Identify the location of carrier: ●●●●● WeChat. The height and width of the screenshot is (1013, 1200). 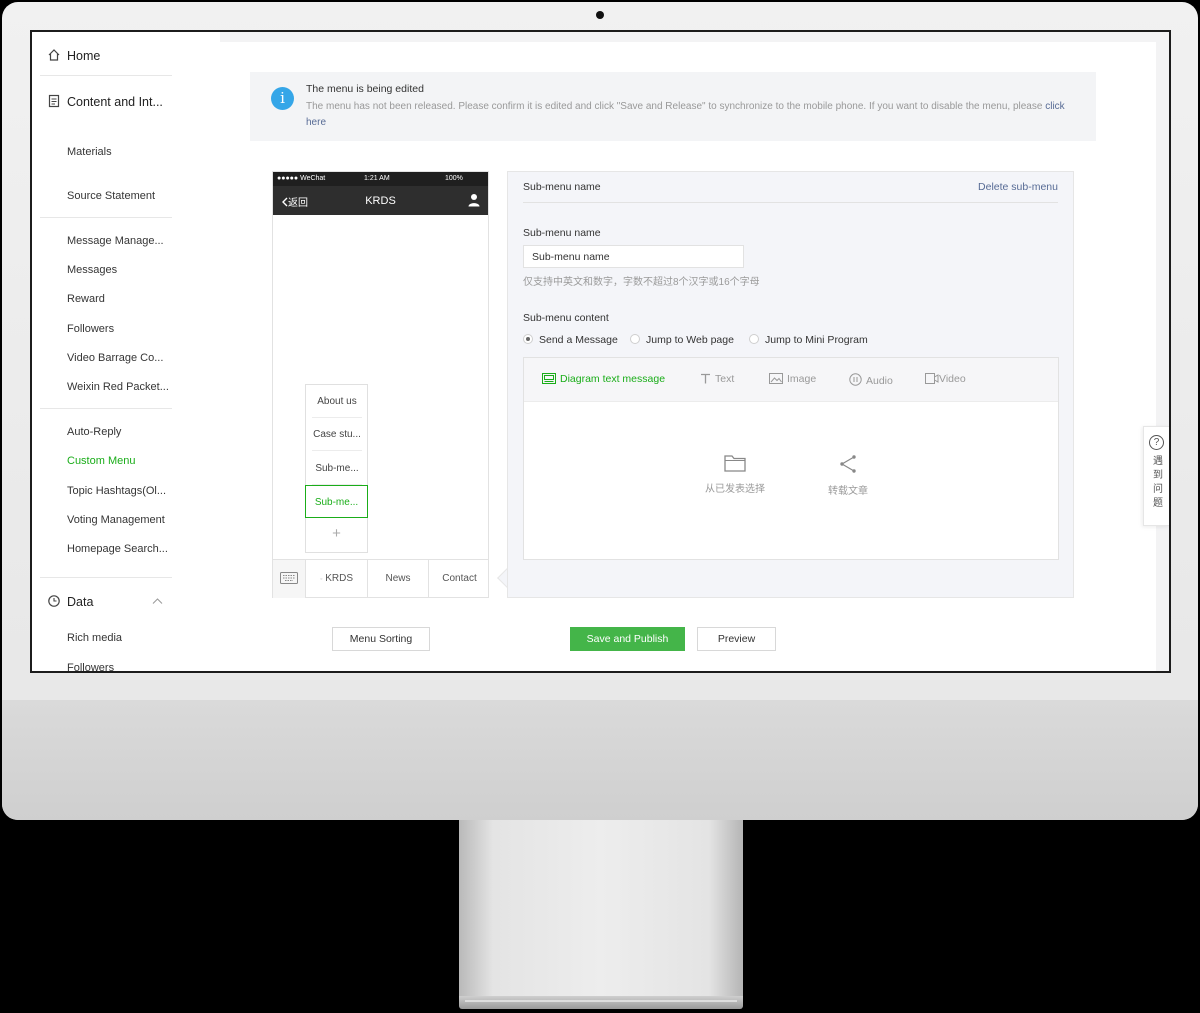
(301, 178).